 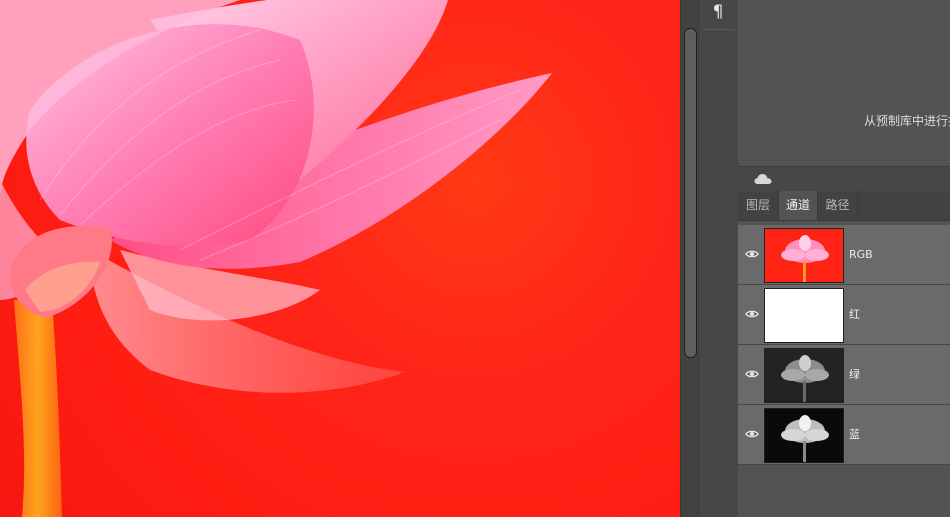 I want to click on channel-thumbnail-rgb, so click(x=804, y=255).